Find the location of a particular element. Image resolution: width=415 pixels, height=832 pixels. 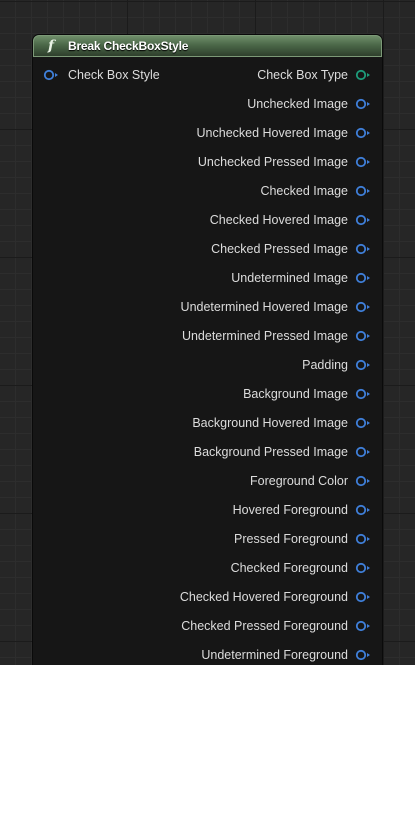

output-pin-row: Checked Image is located at coordinates (315, 191).